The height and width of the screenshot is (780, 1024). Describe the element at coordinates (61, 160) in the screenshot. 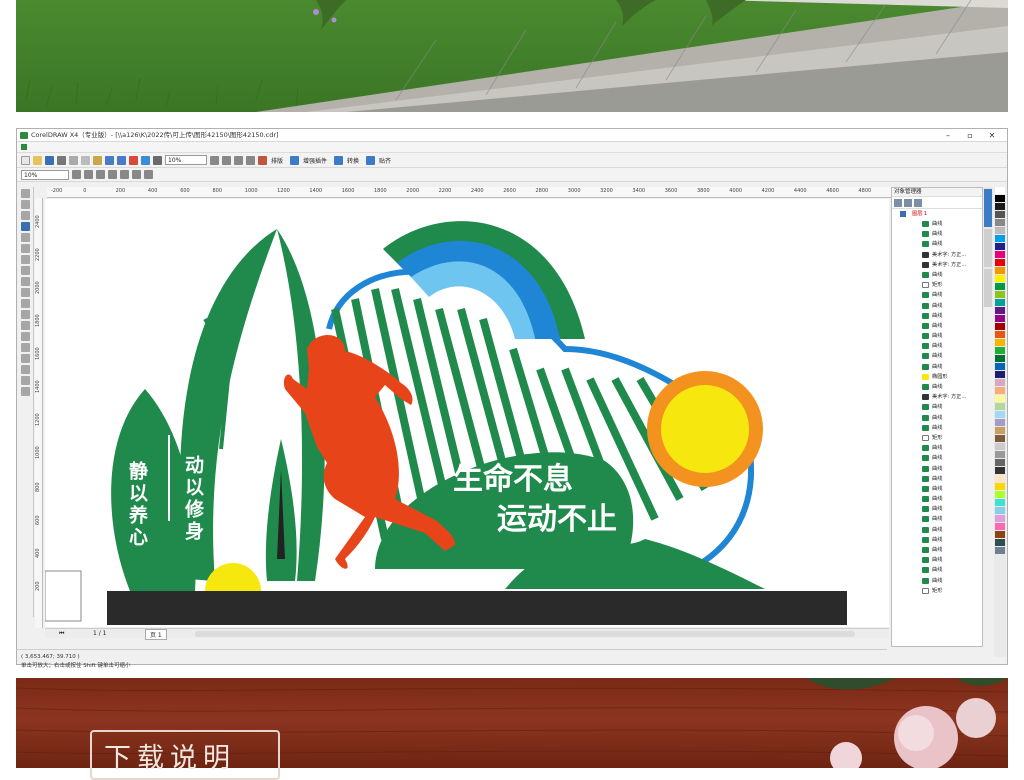

I see `print-icon` at that location.